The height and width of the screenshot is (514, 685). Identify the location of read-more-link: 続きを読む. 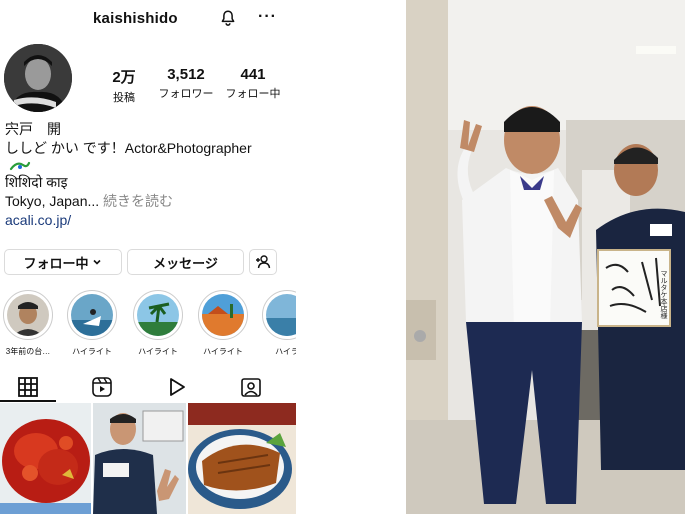
(136, 201).